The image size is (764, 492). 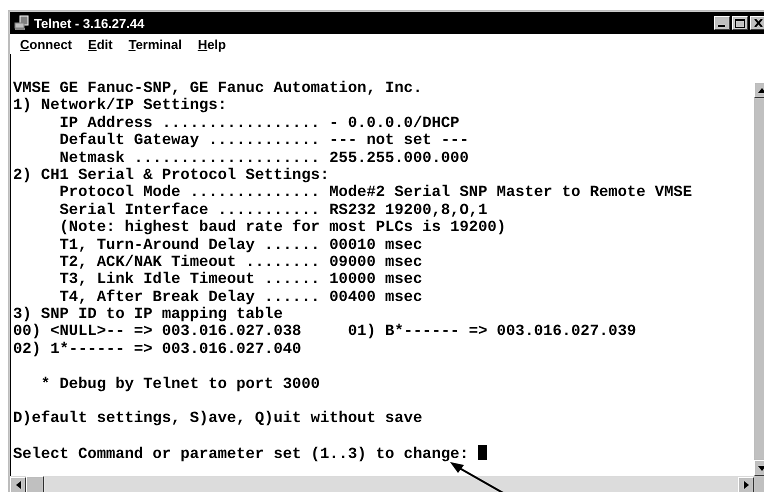 What do you see at coordinates (218, 89) in the screenshot?
I see `terminal-line: VMSE GE Fanuc-SNP, GE Fanuc Automation, Inc.` at bounding box center [218, 89].